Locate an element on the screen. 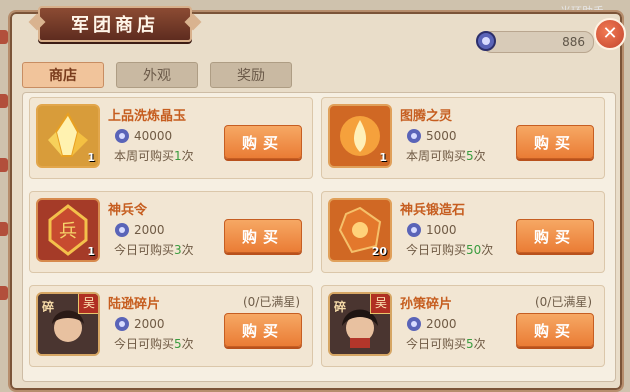 This screenshot has height=392, width=630. item-name: 图腾之灵 is located at coordinates (426, 116).